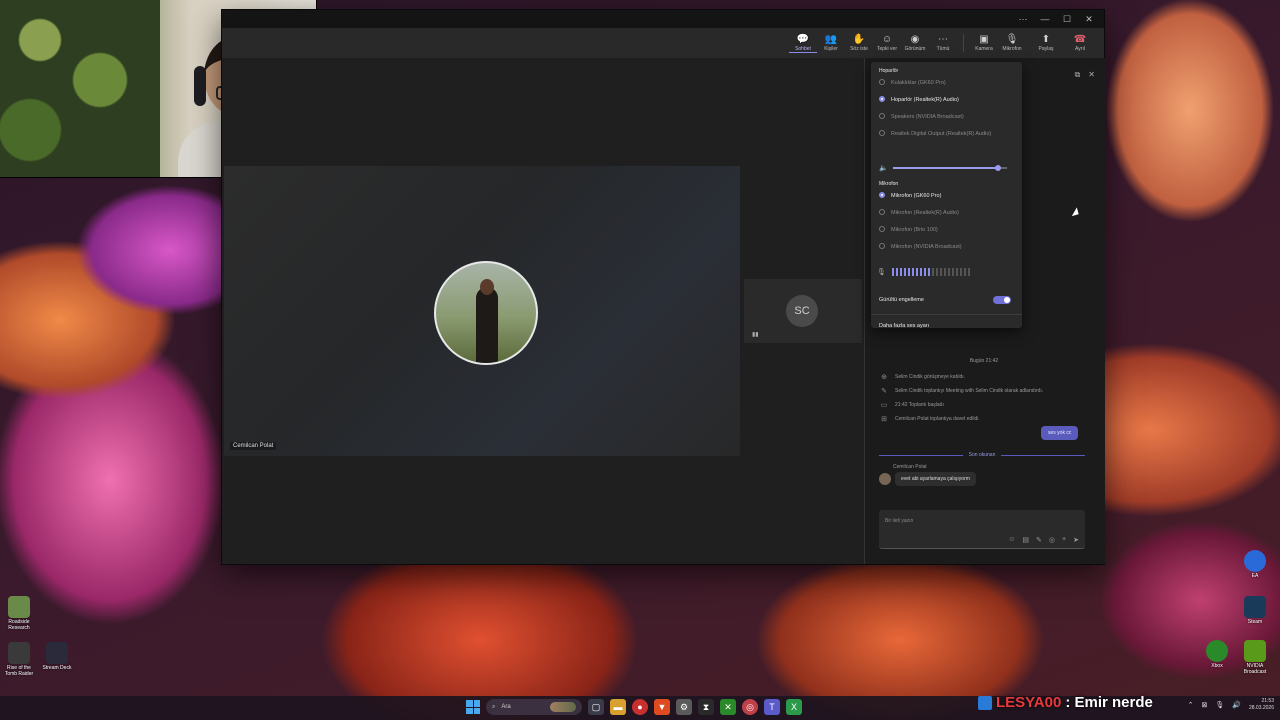 The width and height of the screenshot is (1280, 720). I want to click on toolbar-divider, so click(963, 43).